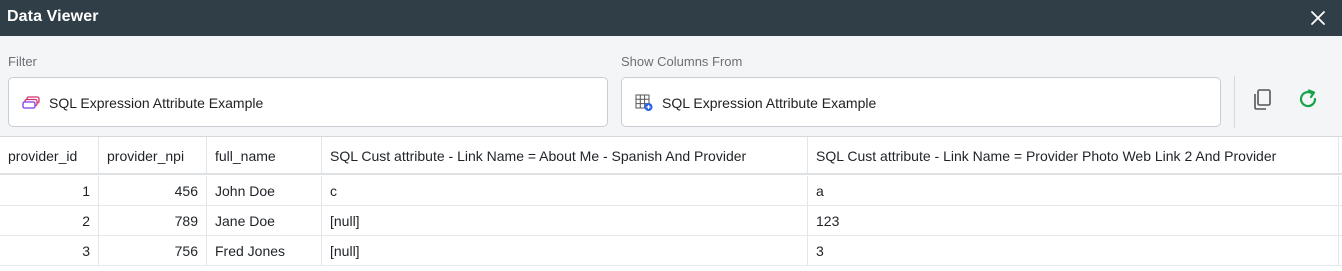  Describe the element at coordinates (153, 220) in the screenshot. I see `cell-provider-npi: 789` at that location.